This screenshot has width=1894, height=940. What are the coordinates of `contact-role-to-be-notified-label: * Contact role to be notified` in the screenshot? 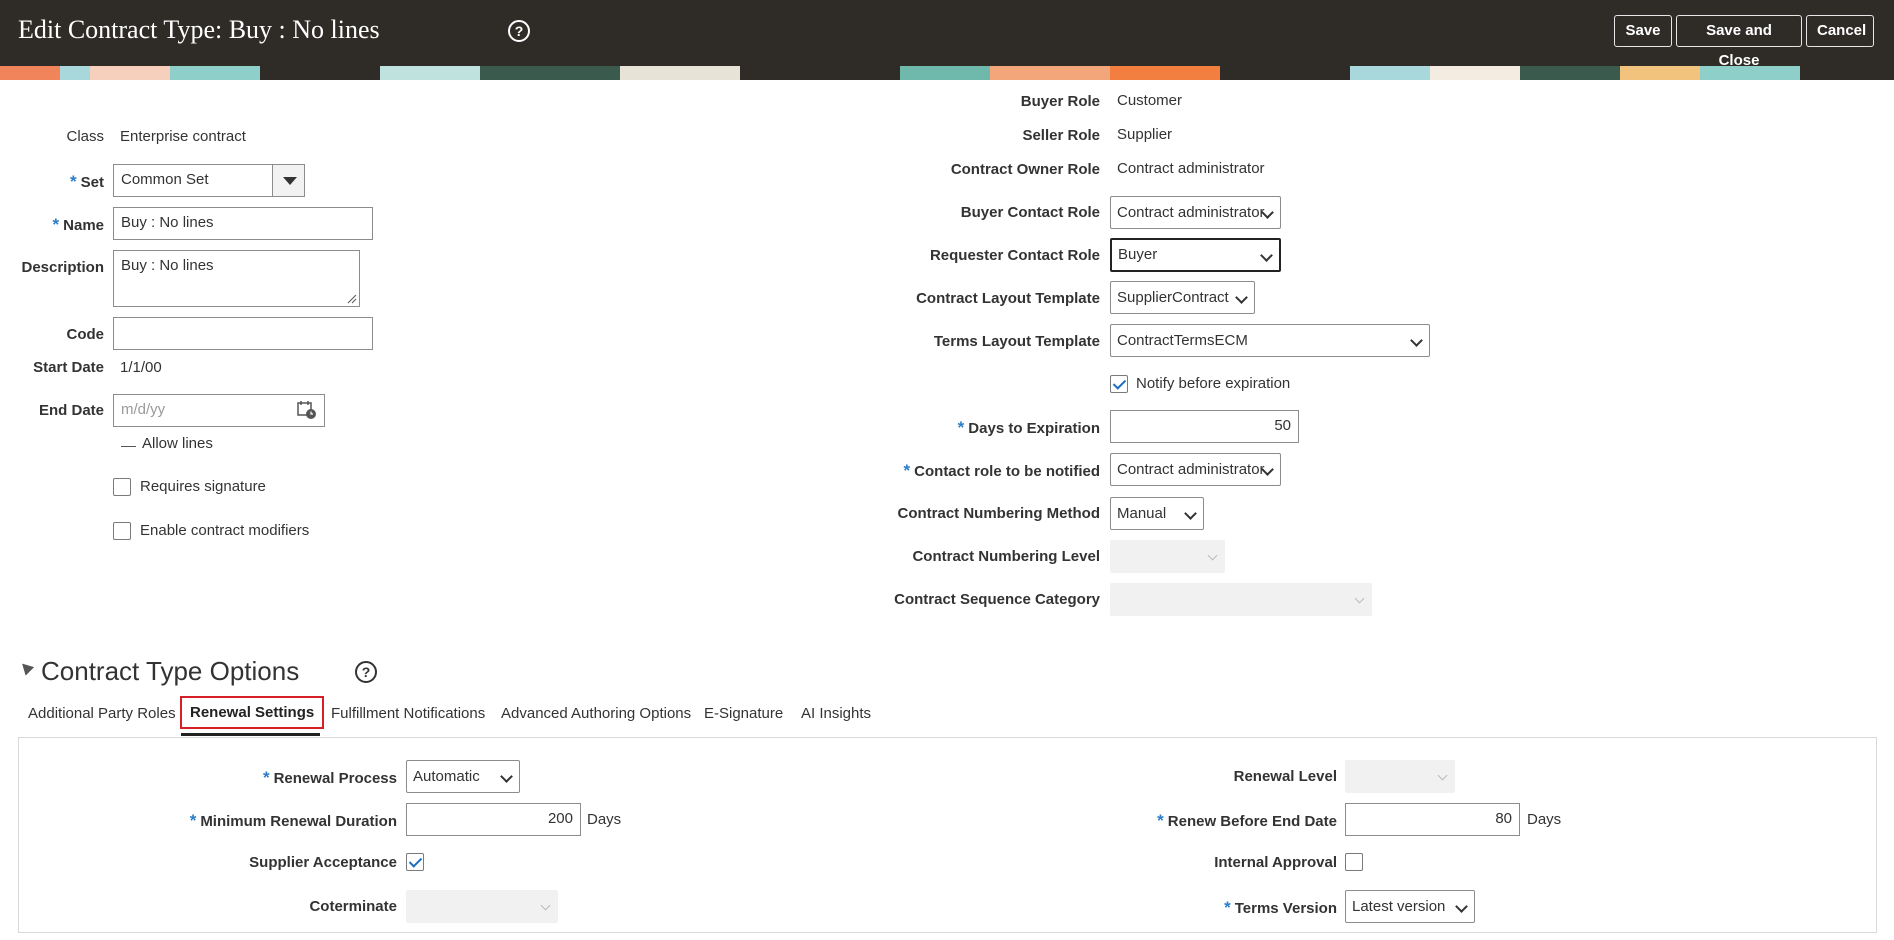 It's located at (1001, 470).